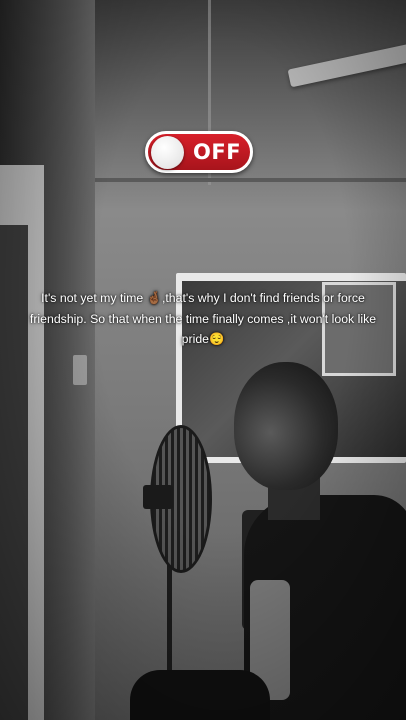 The width and height of the screenshot is (406, 720). What do you see at coordinates (286, 426) in the screenshot?
I see `person-head` at bounding box center [286, 426].